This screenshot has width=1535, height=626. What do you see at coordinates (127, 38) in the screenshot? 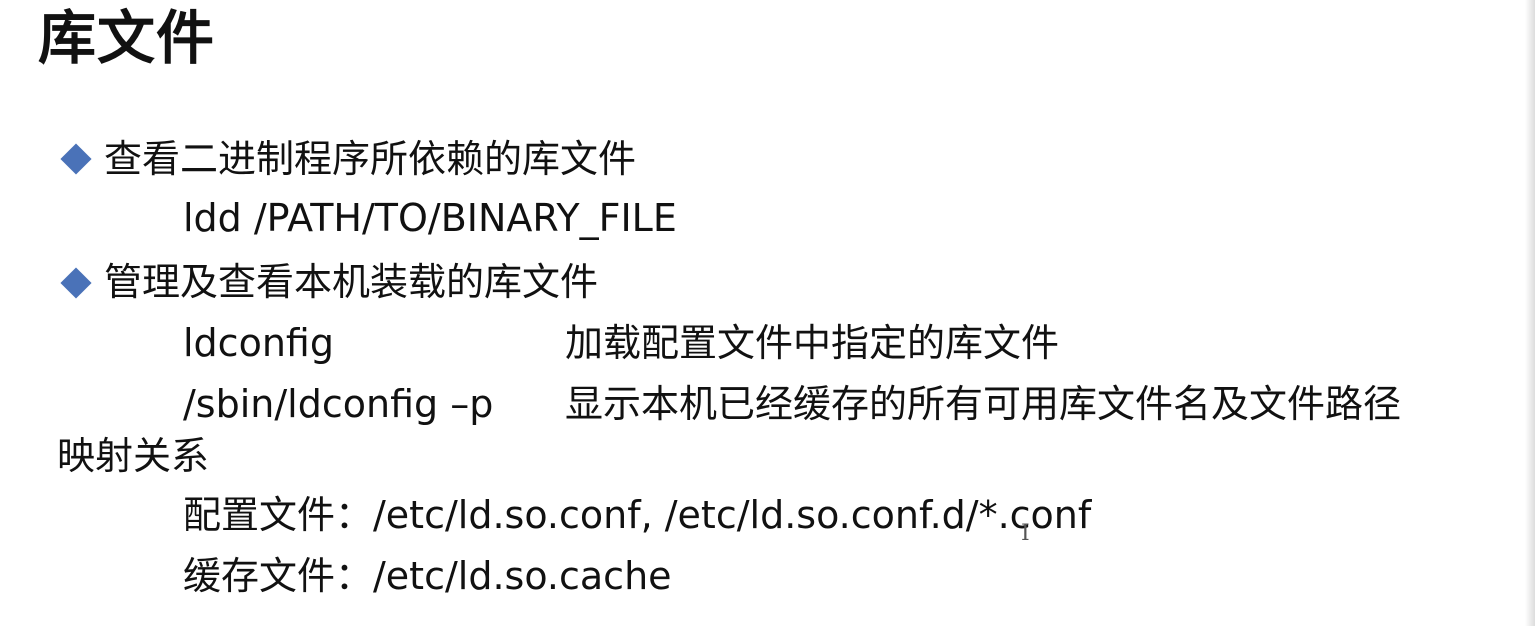
I see `slide-title: 库文件` at bounding box center [127, 38].